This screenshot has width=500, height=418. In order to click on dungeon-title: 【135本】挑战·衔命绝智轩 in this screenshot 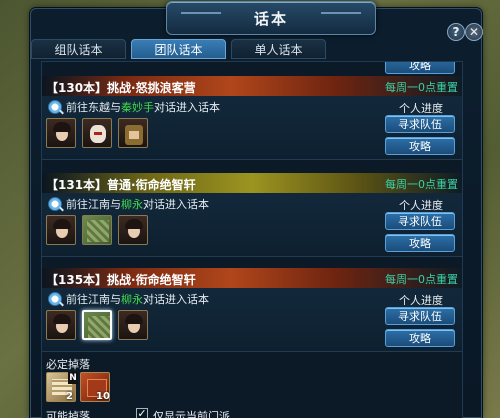, I will do `click(121, 280)`.